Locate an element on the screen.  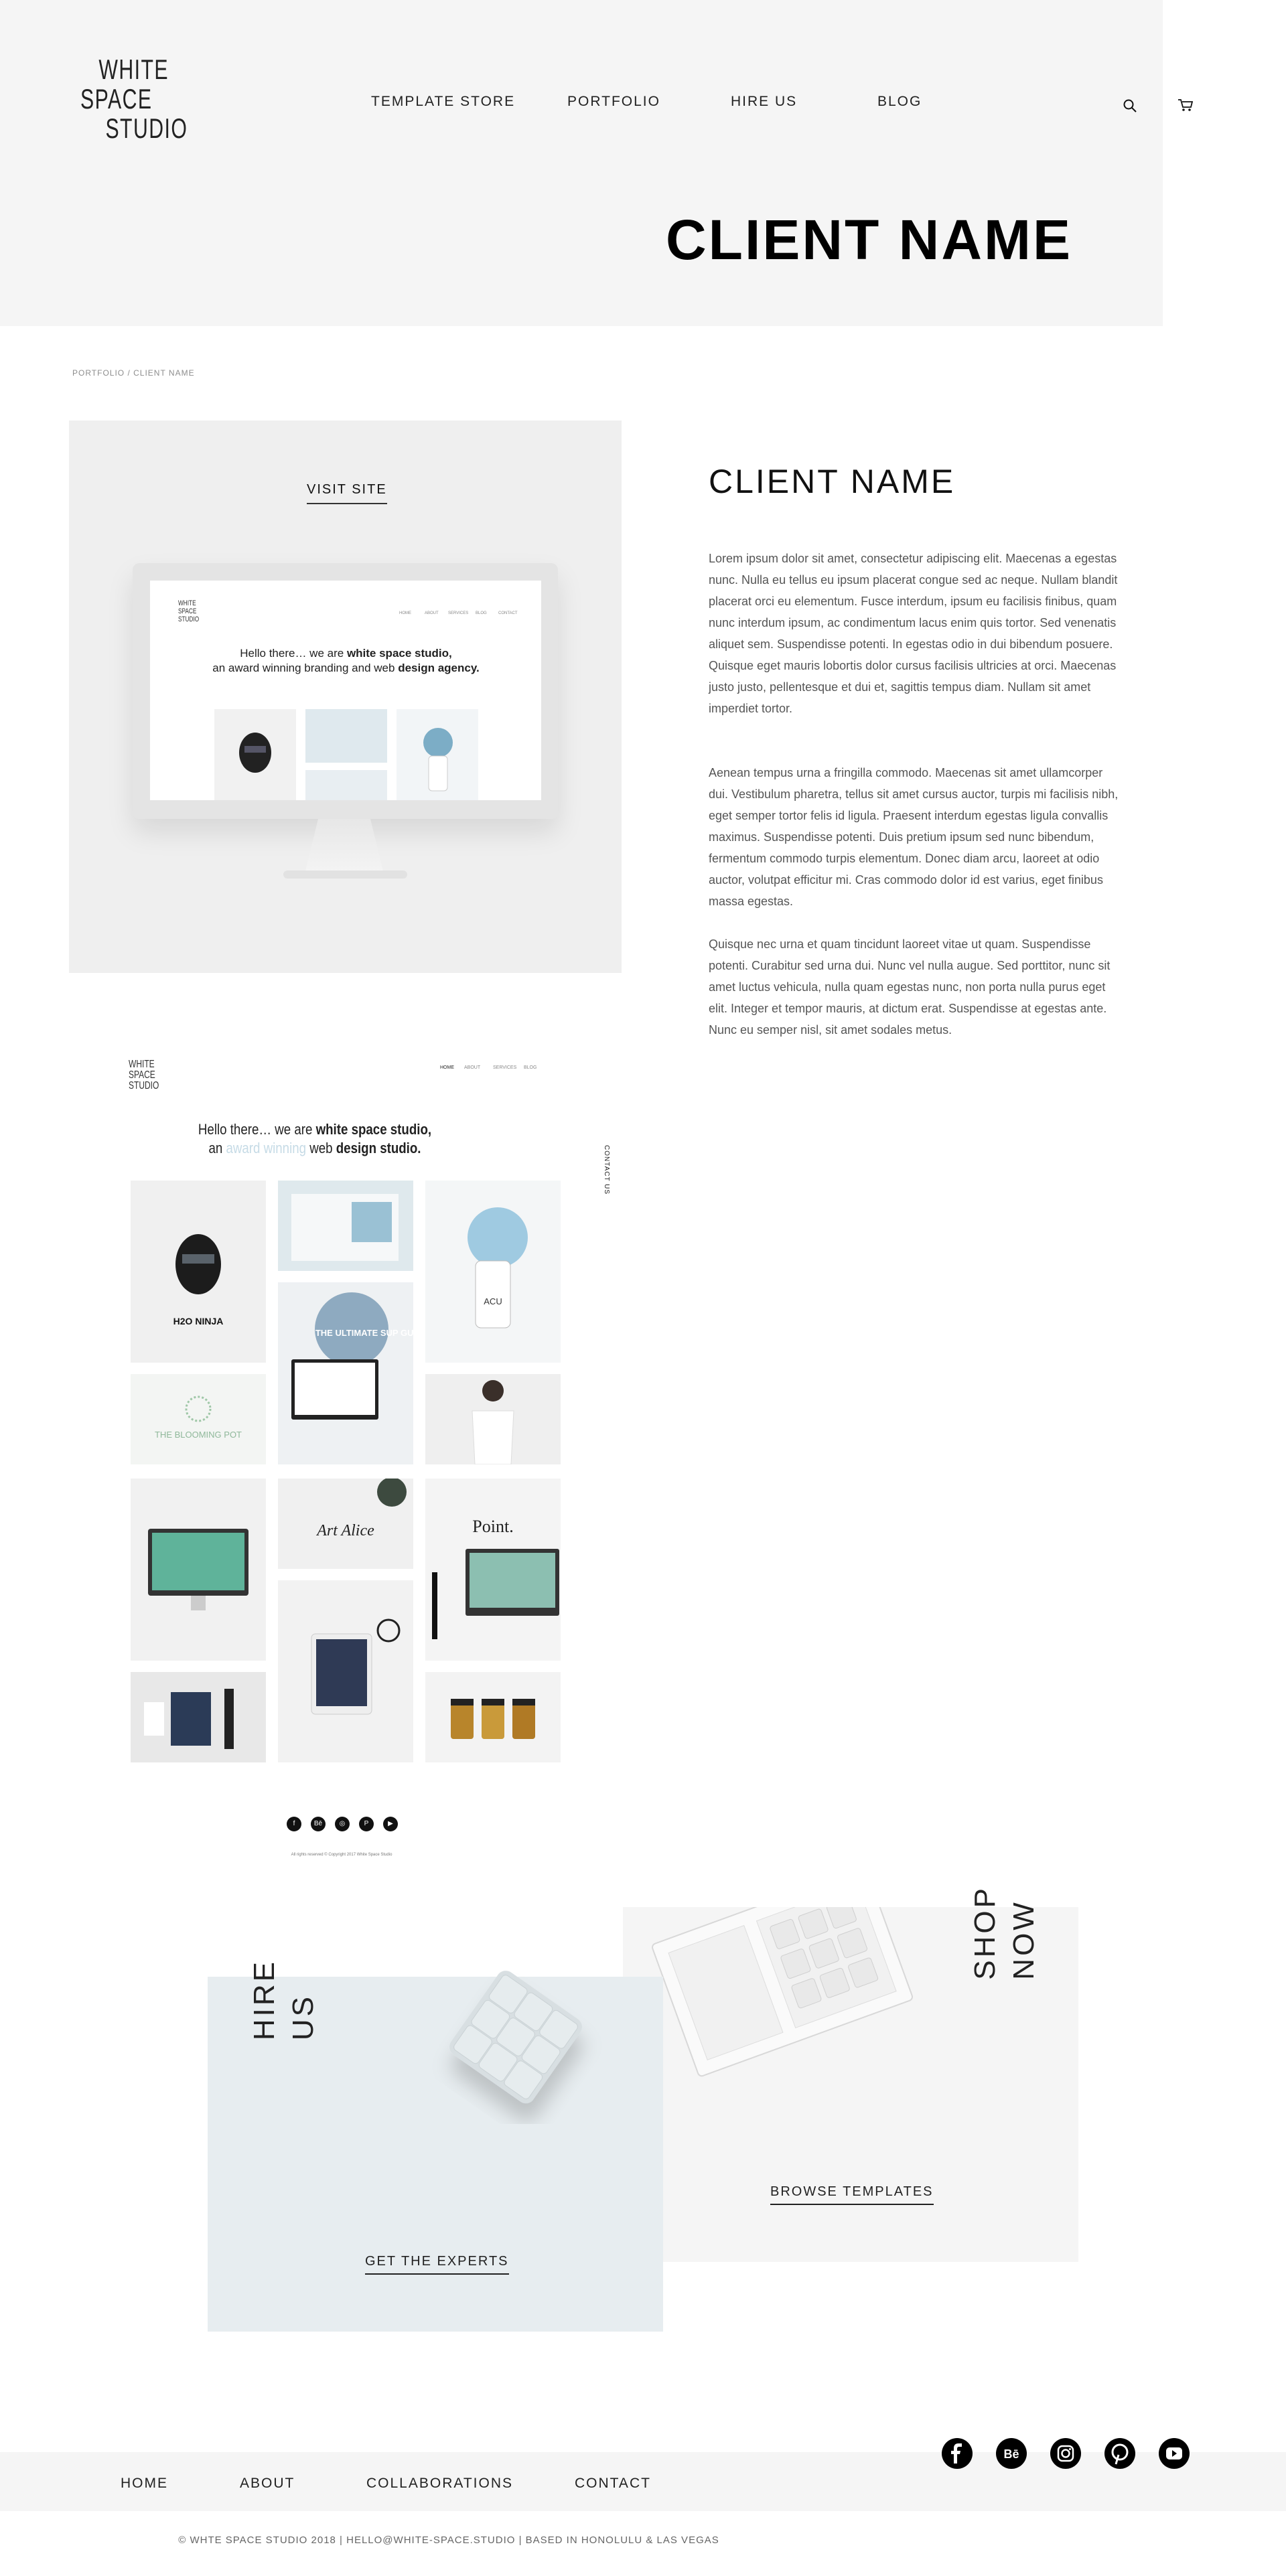
preview-youtube-icon: ▶ is located at coordinates (391, 1824).